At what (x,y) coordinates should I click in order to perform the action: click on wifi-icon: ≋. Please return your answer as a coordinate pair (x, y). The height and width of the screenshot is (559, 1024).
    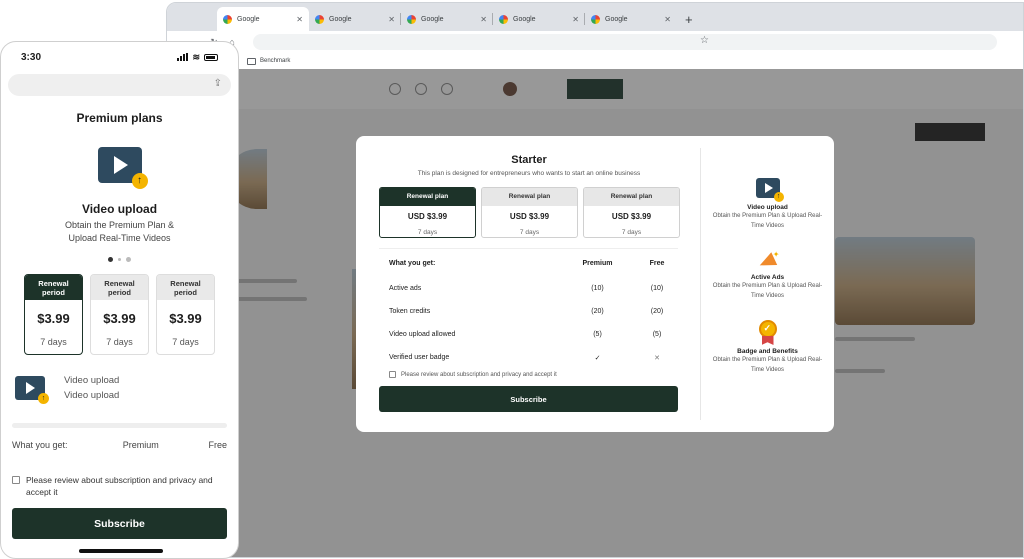
    Looking at the image, I should click on (196, 56).